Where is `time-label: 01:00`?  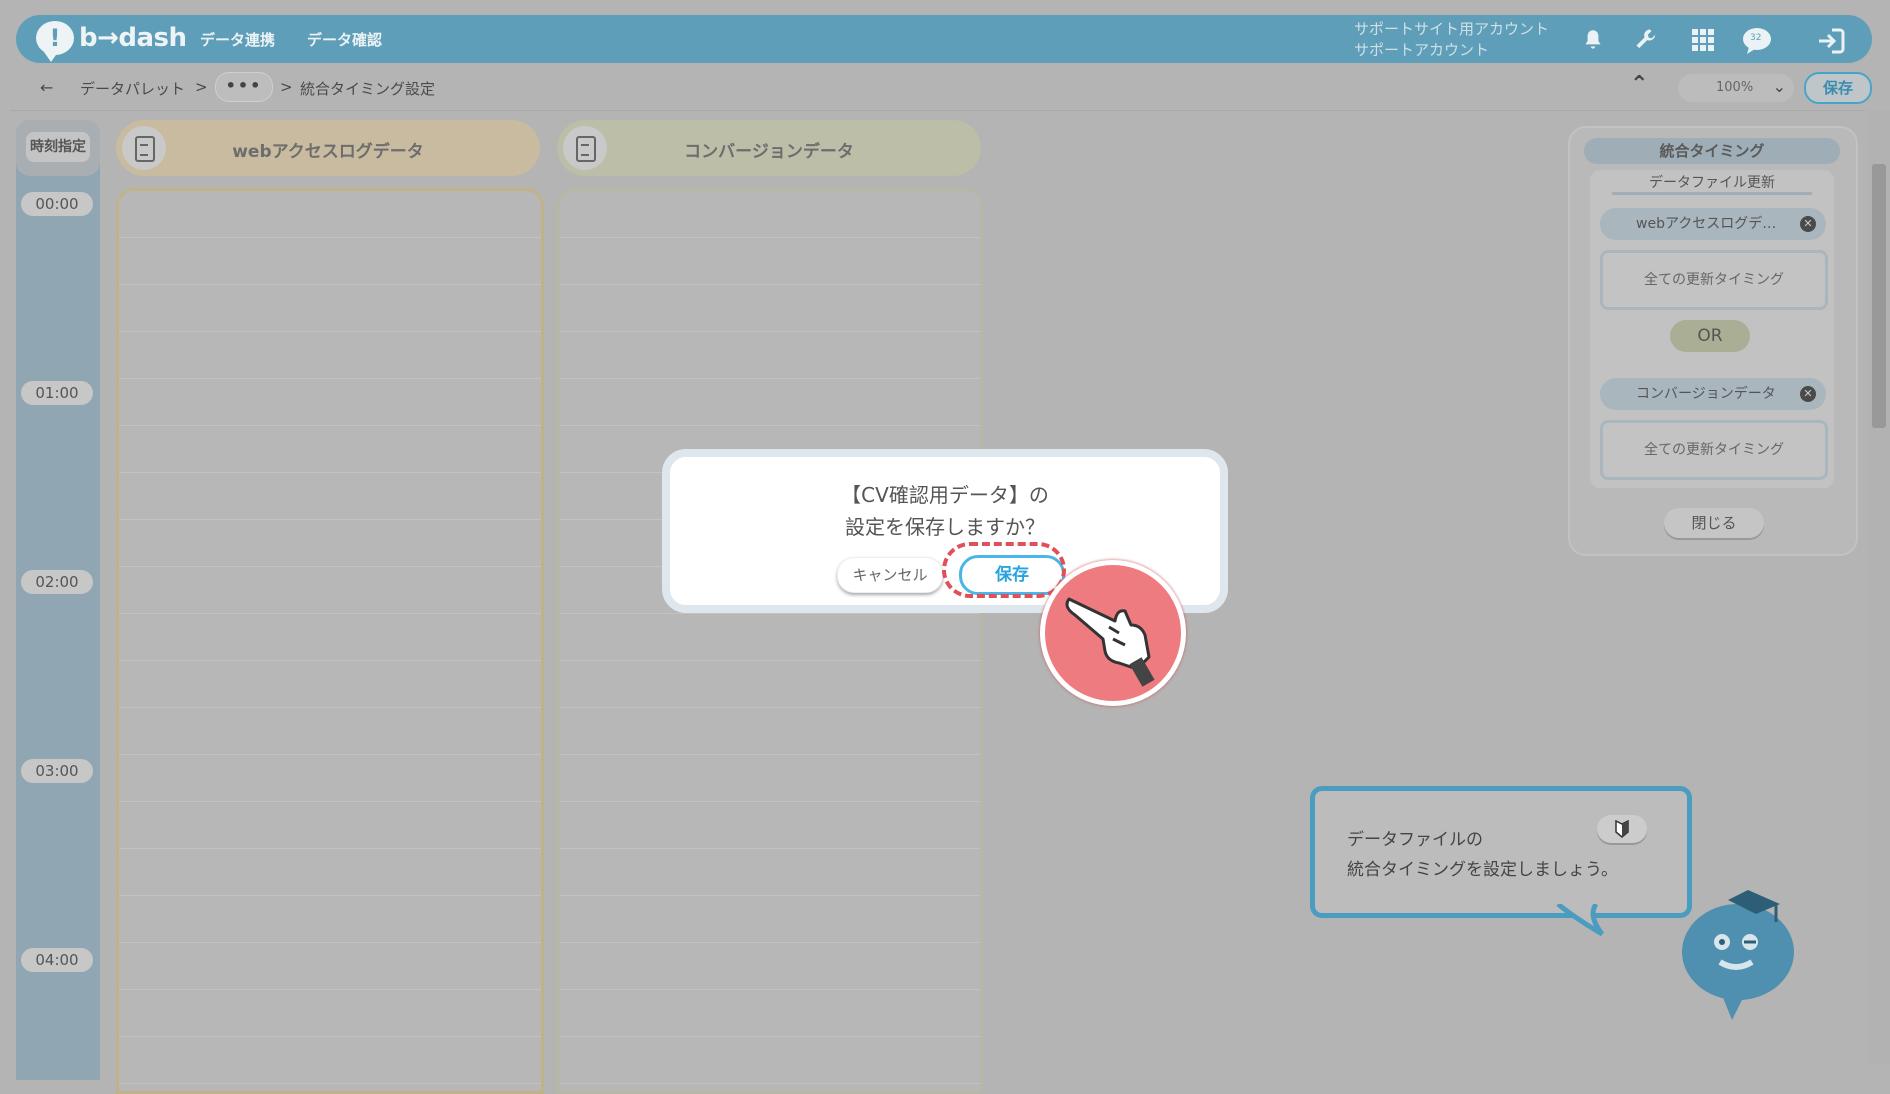
time-label: 01:00 is located at coordinates (57, 393).